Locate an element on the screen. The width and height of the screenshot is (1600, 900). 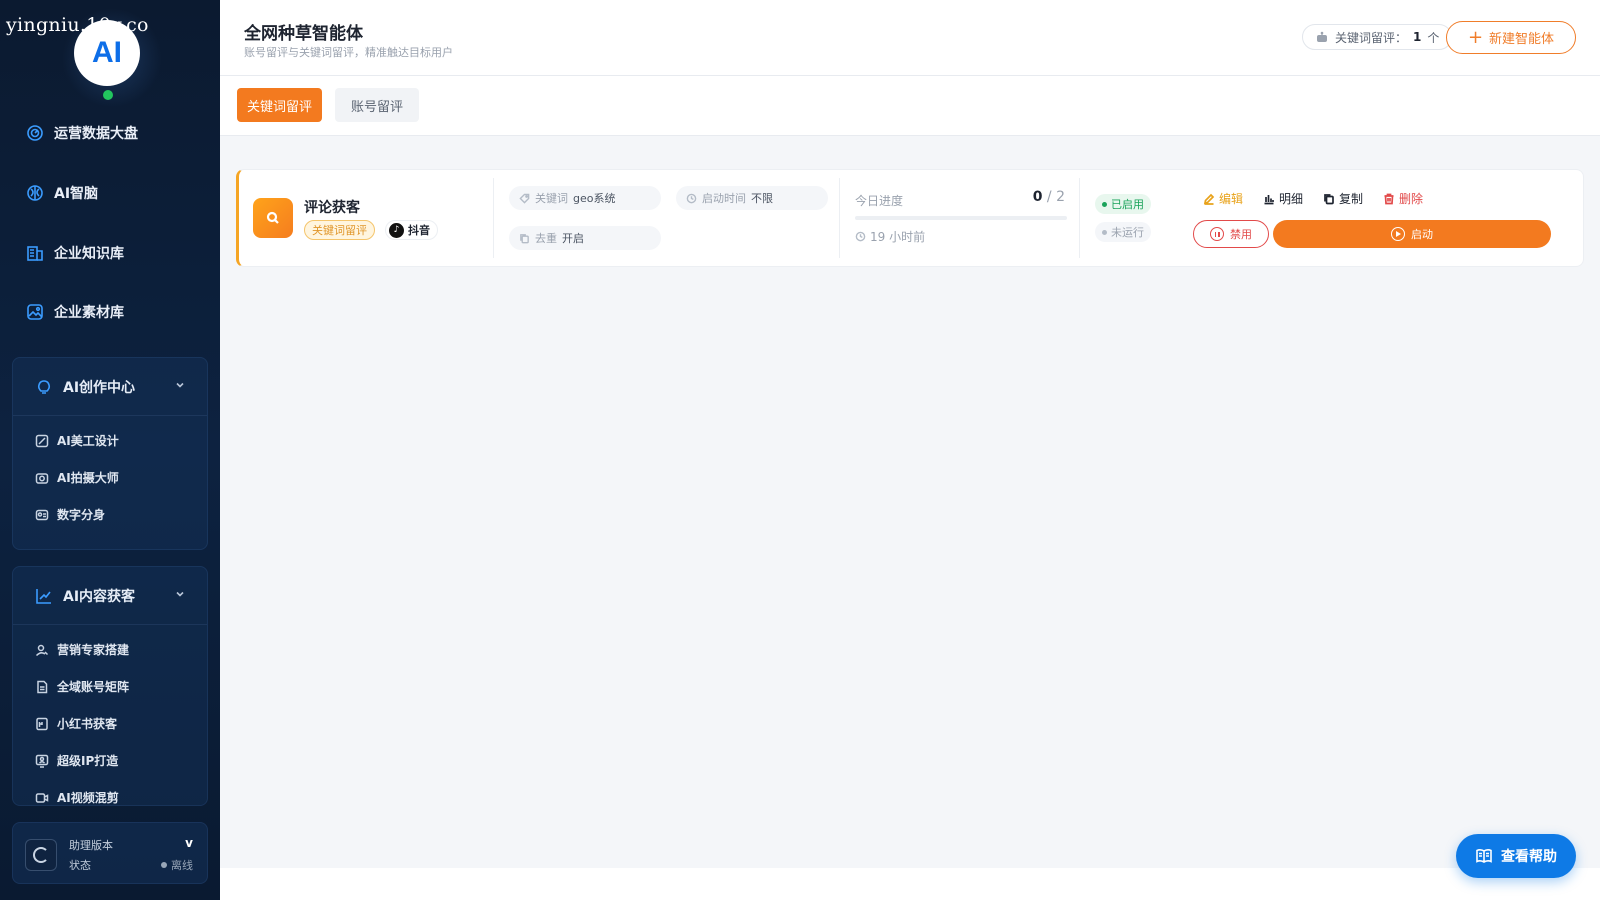
copy-icon is located at coordinates (1329, 198).